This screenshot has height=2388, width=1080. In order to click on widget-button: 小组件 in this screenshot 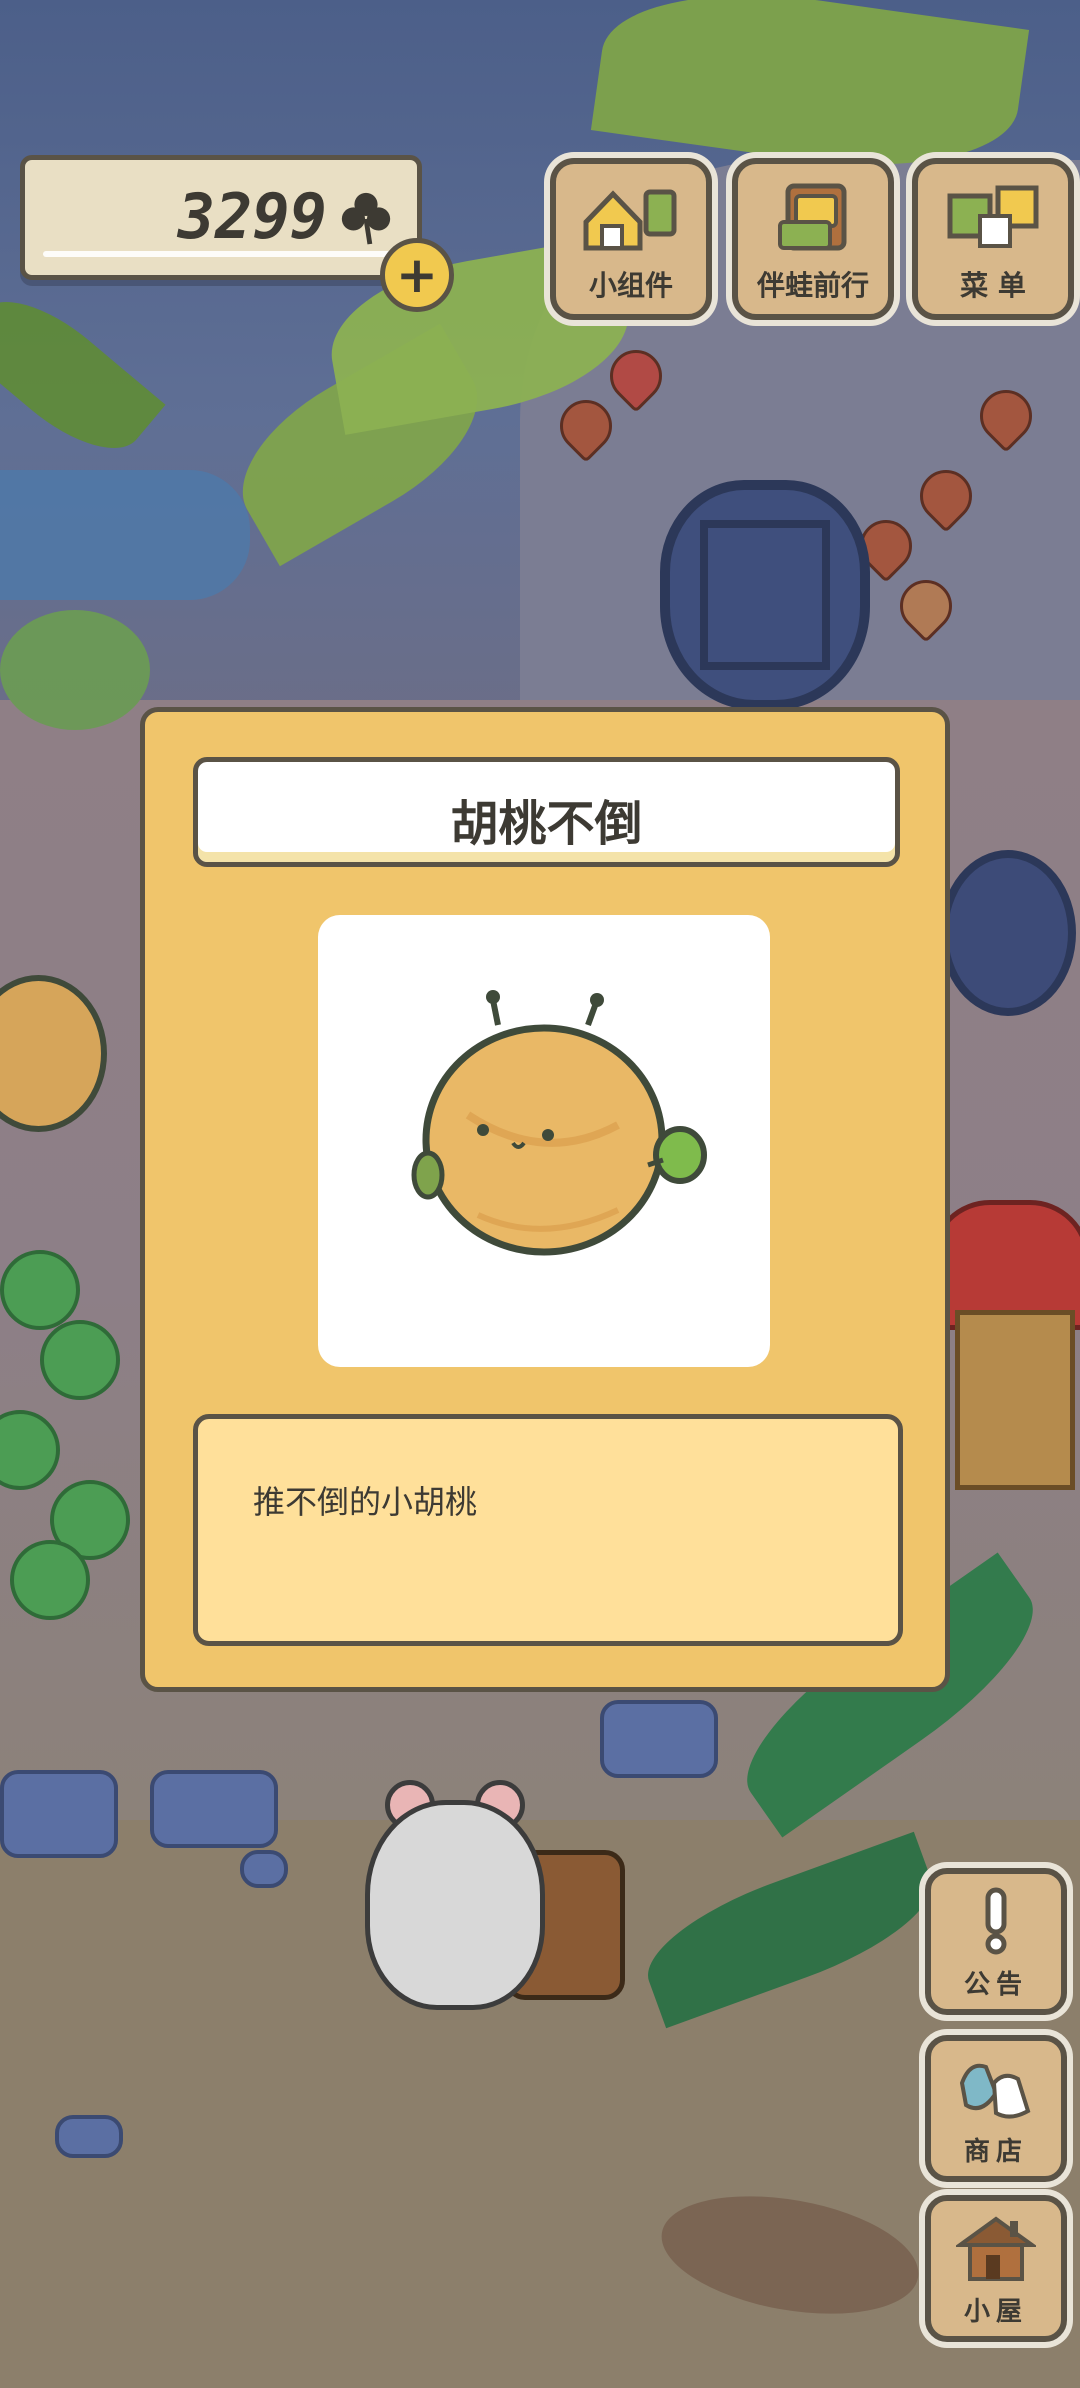, I will do `click(631, 239)`.